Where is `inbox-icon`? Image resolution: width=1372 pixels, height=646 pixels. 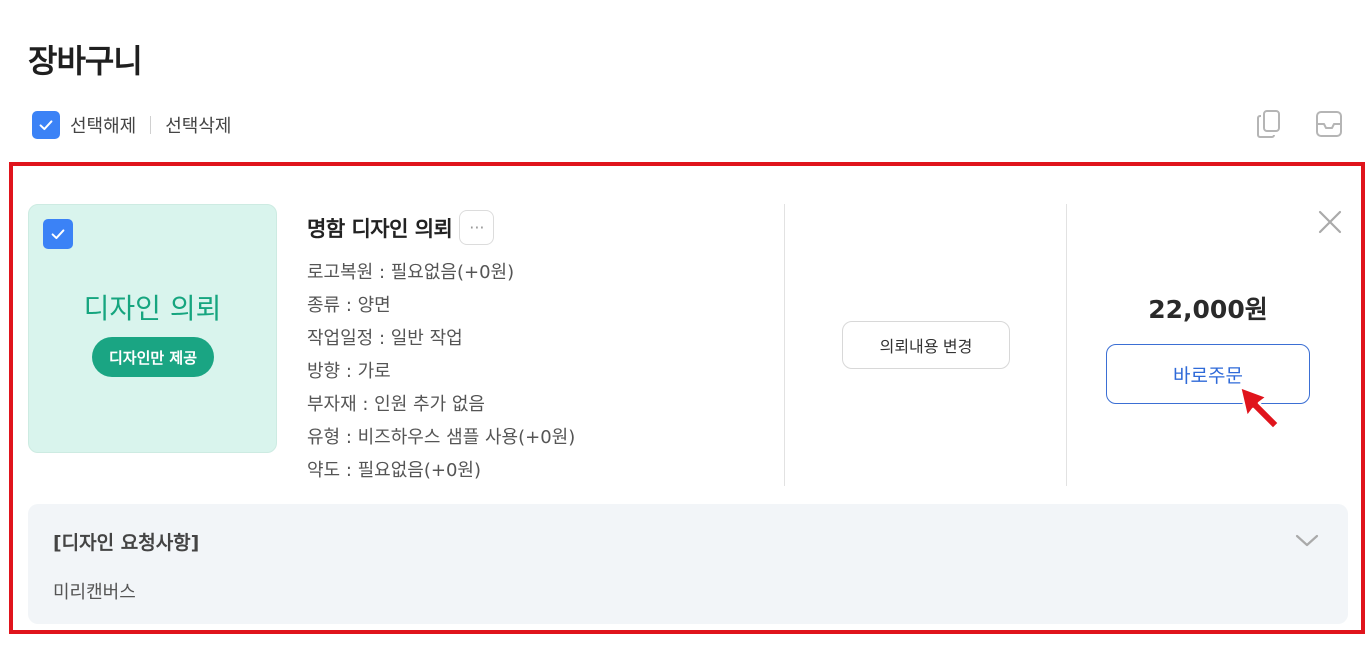 inbox-icon is located at coordinates (1329, 124).